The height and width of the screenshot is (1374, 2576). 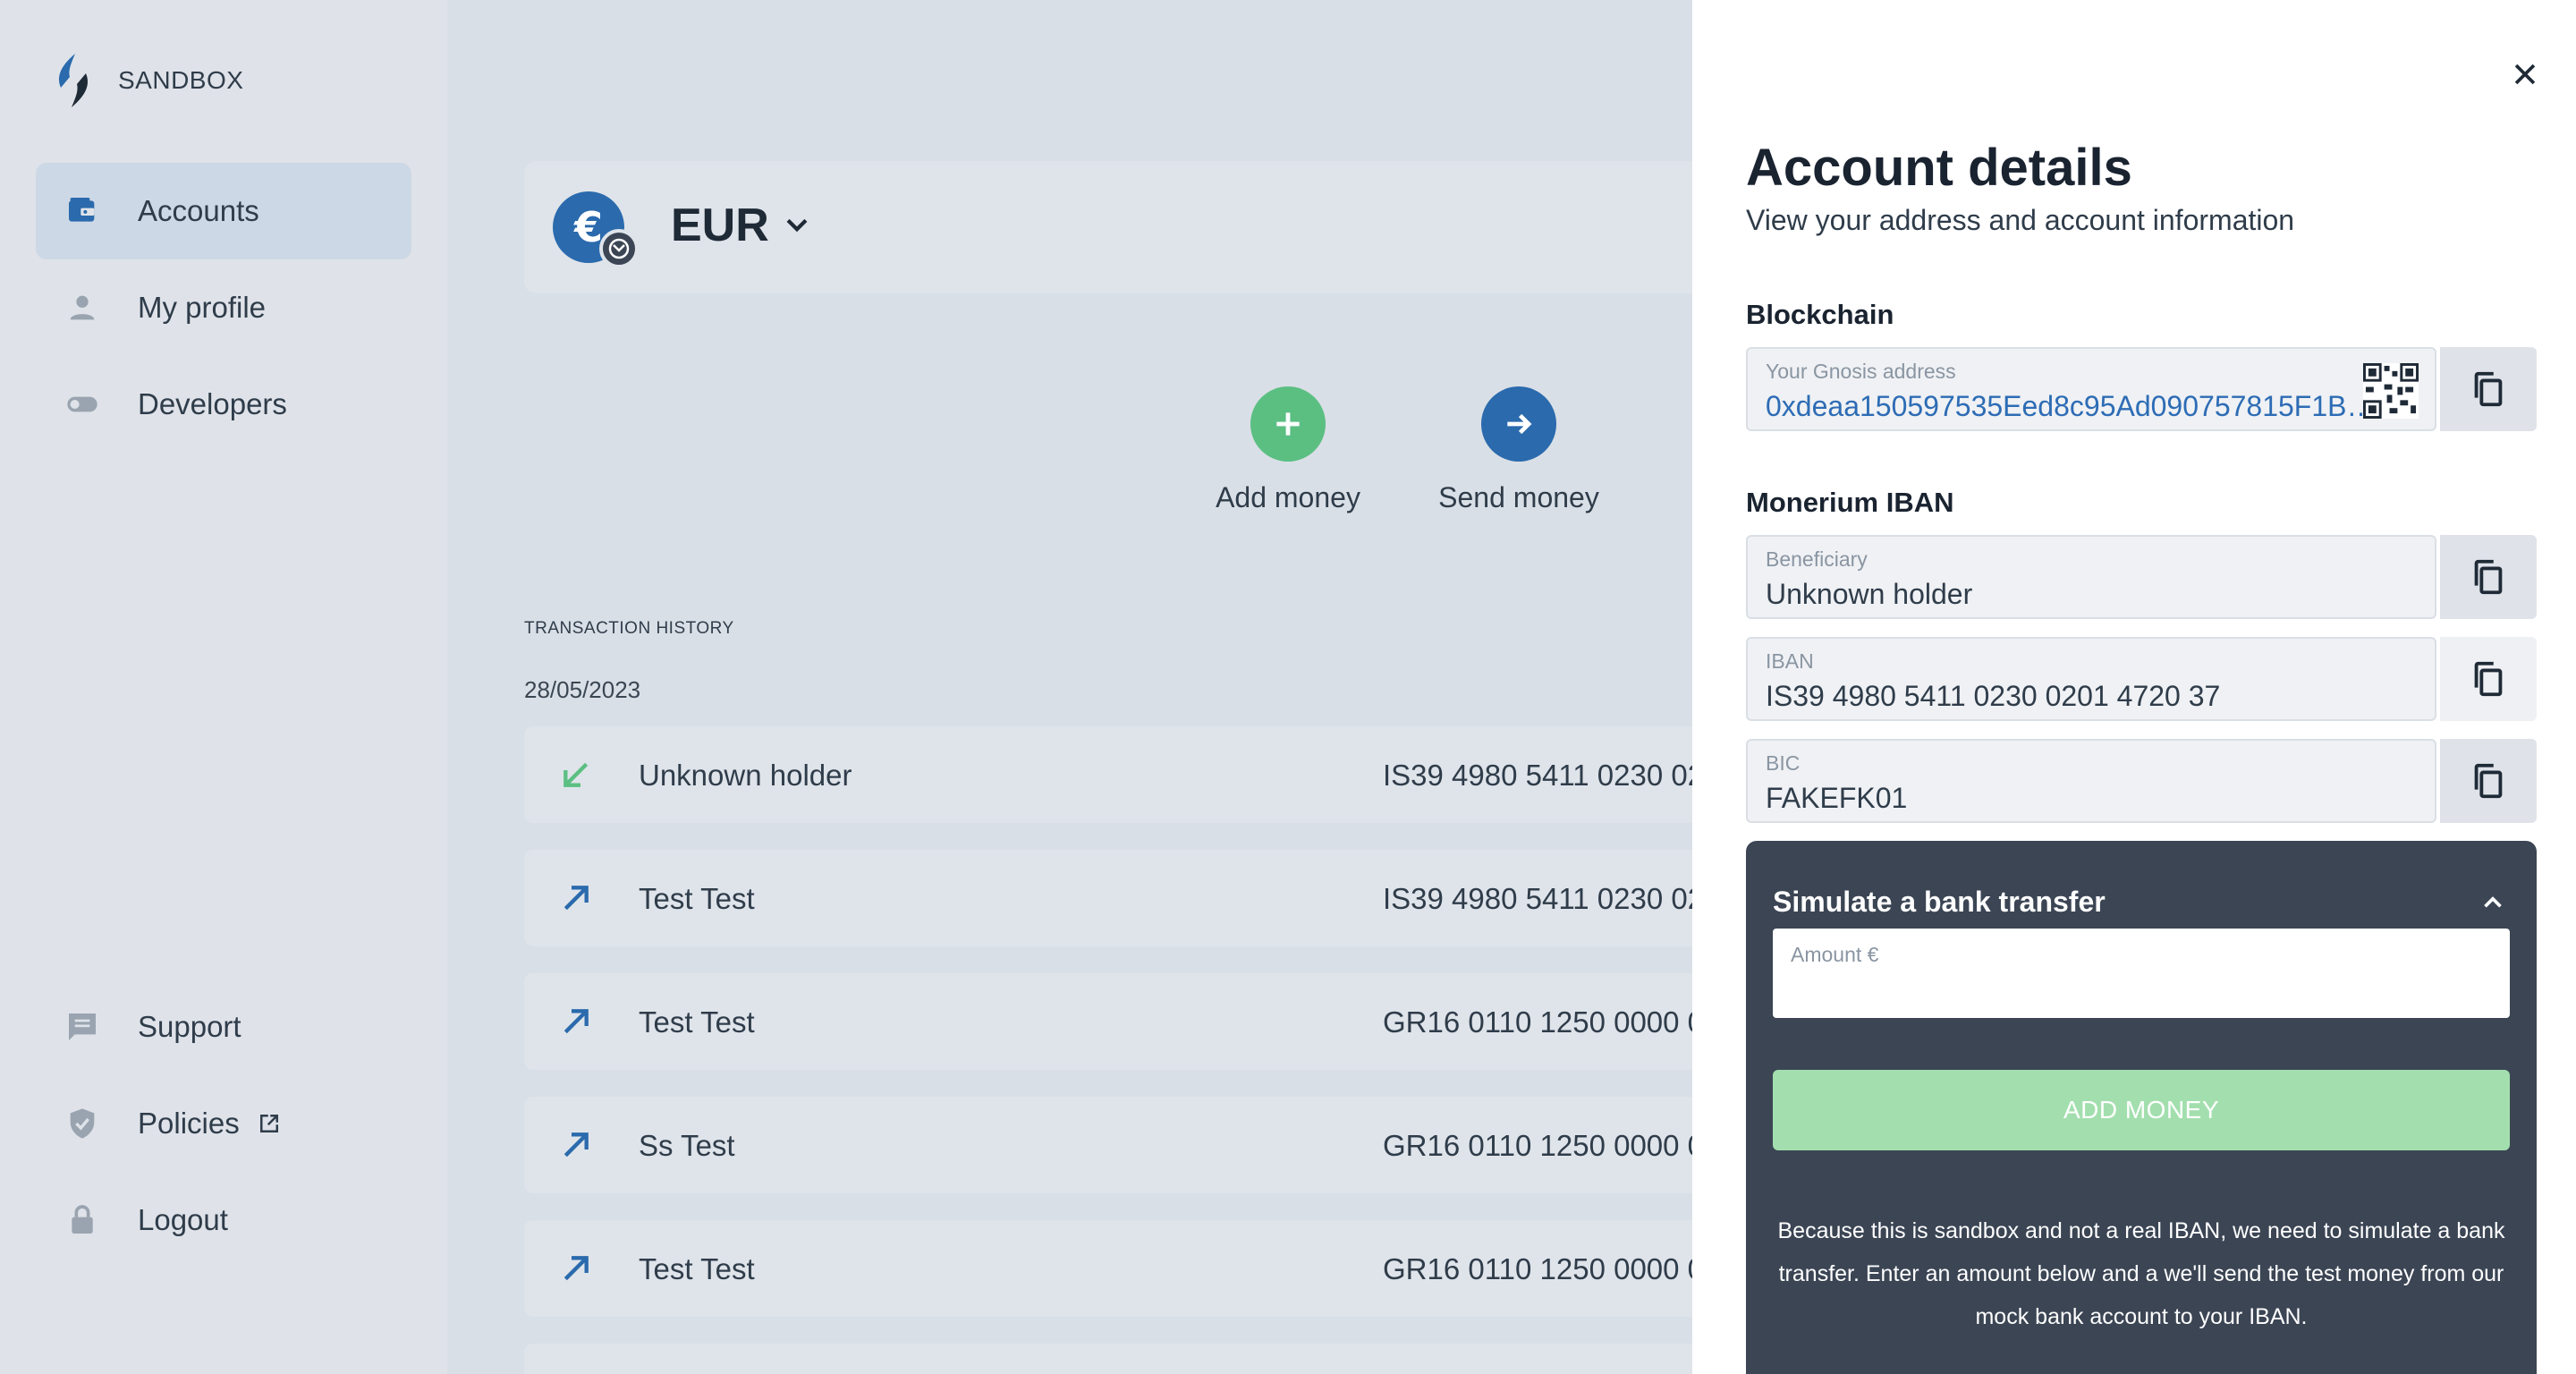 I want to click on sidebar-item-label: Developers, so click(x=212, y=403).